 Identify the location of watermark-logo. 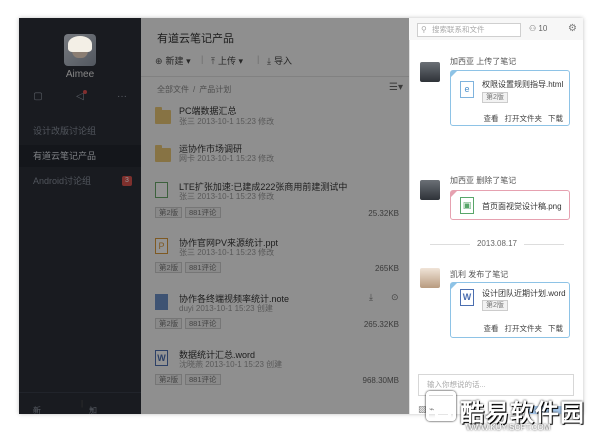
(441, 406).